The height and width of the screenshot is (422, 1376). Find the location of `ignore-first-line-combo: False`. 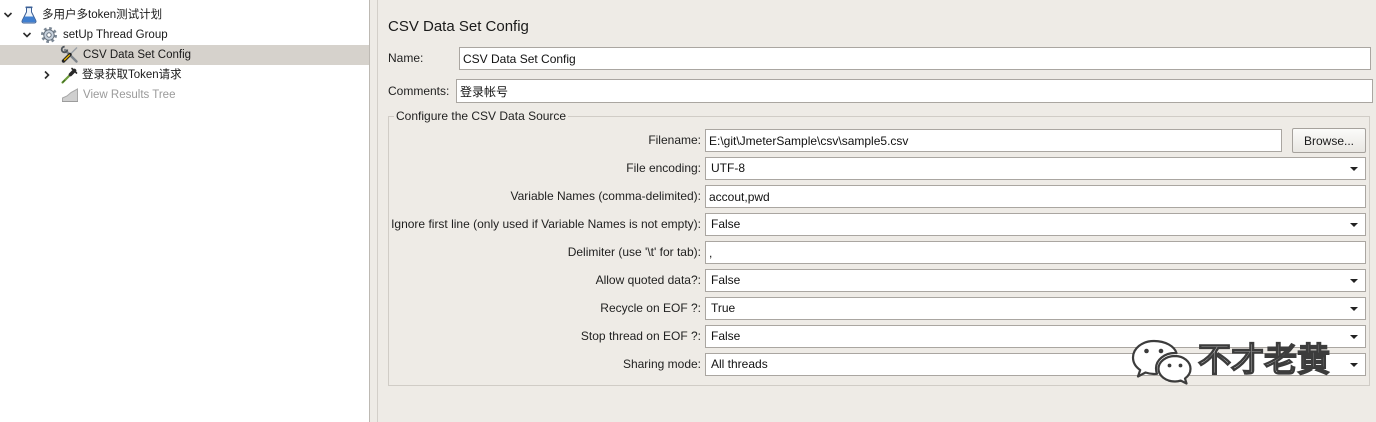

ignore-first-line-combo: False is located at coordinates (1035, 224).